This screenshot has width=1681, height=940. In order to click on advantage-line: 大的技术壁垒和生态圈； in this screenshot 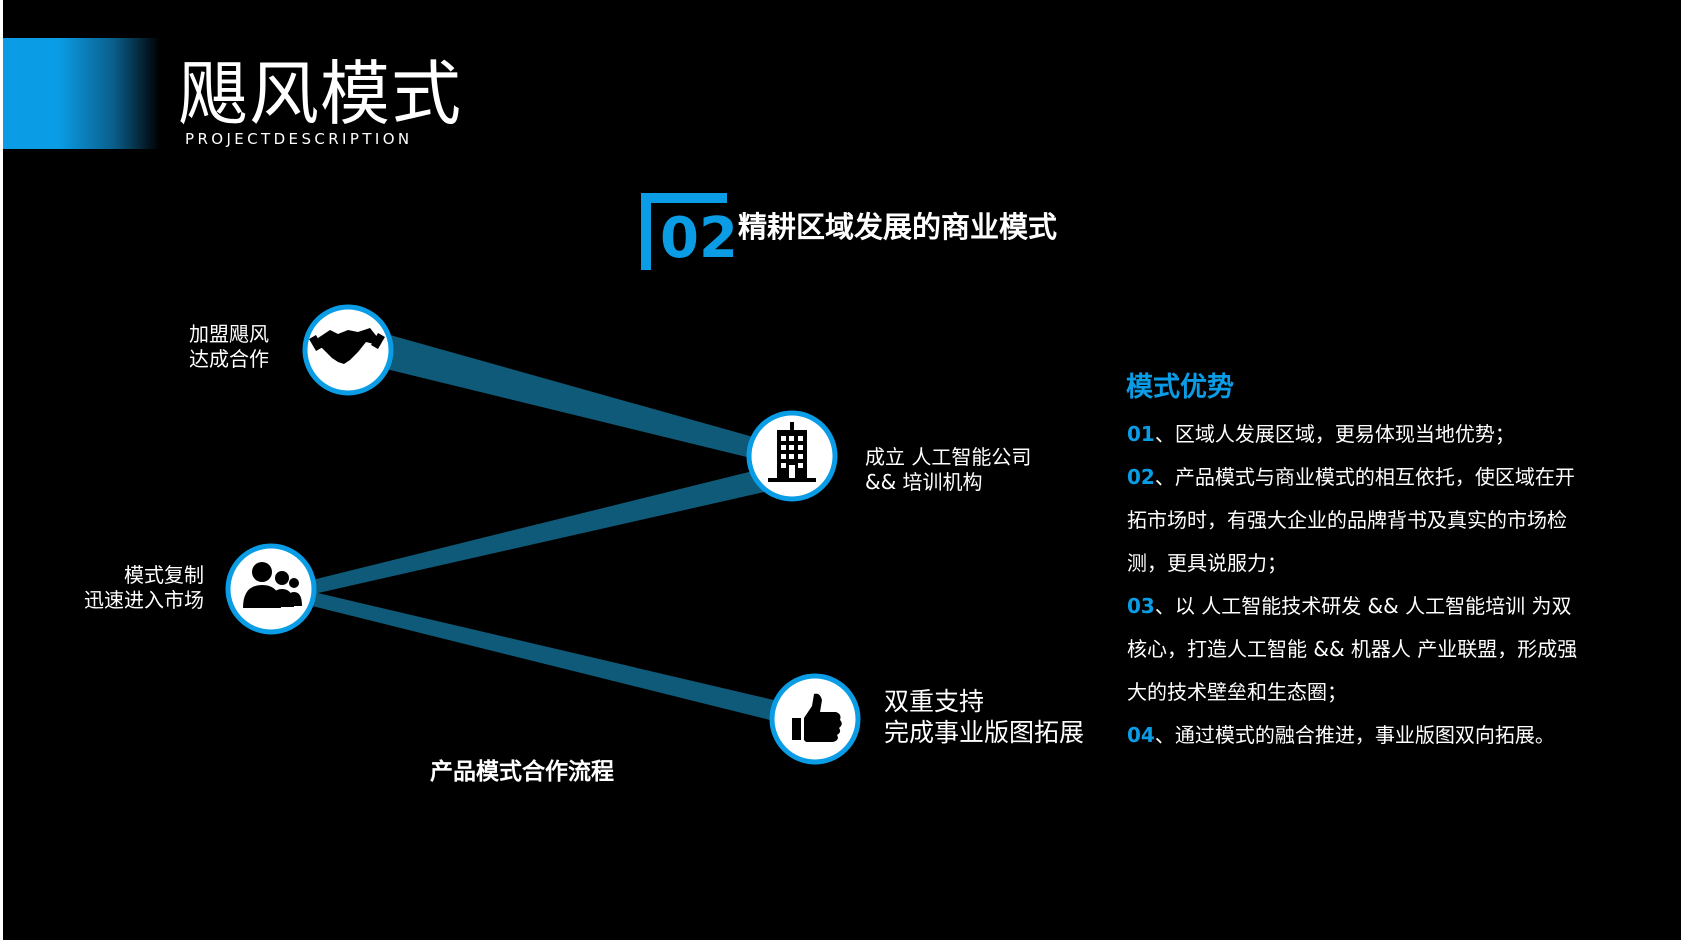, I will do `click(1377, 692)`.